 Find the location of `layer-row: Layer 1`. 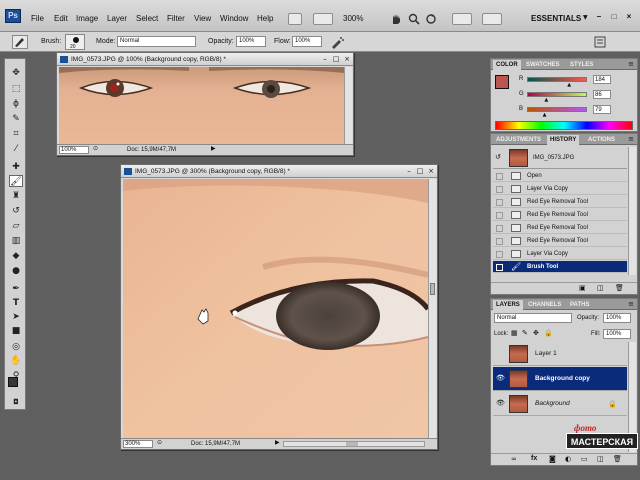

layer-row: Layer 1 is located at coordinates (560, 354).